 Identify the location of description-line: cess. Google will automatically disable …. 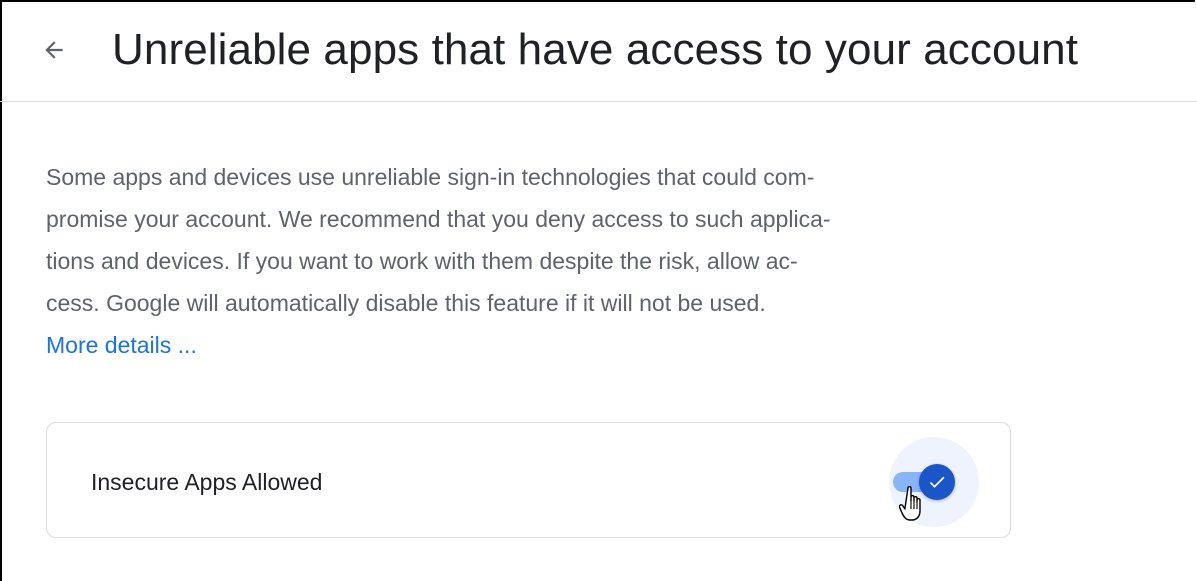
(406, 303).